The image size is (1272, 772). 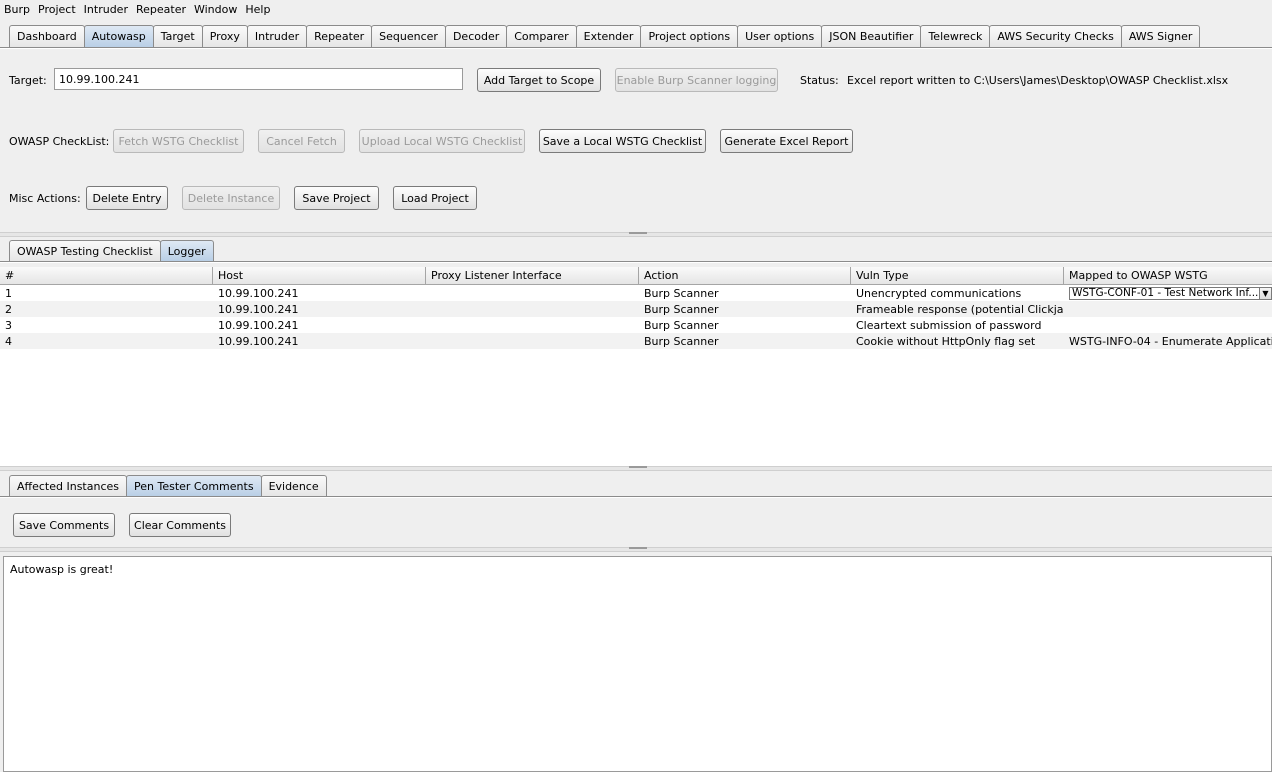 What do you see at coordinates (301, 141) in the screenshot?
I see `cancel-fetch-button: Cancel Fetch` at bounding box center [301, 141].